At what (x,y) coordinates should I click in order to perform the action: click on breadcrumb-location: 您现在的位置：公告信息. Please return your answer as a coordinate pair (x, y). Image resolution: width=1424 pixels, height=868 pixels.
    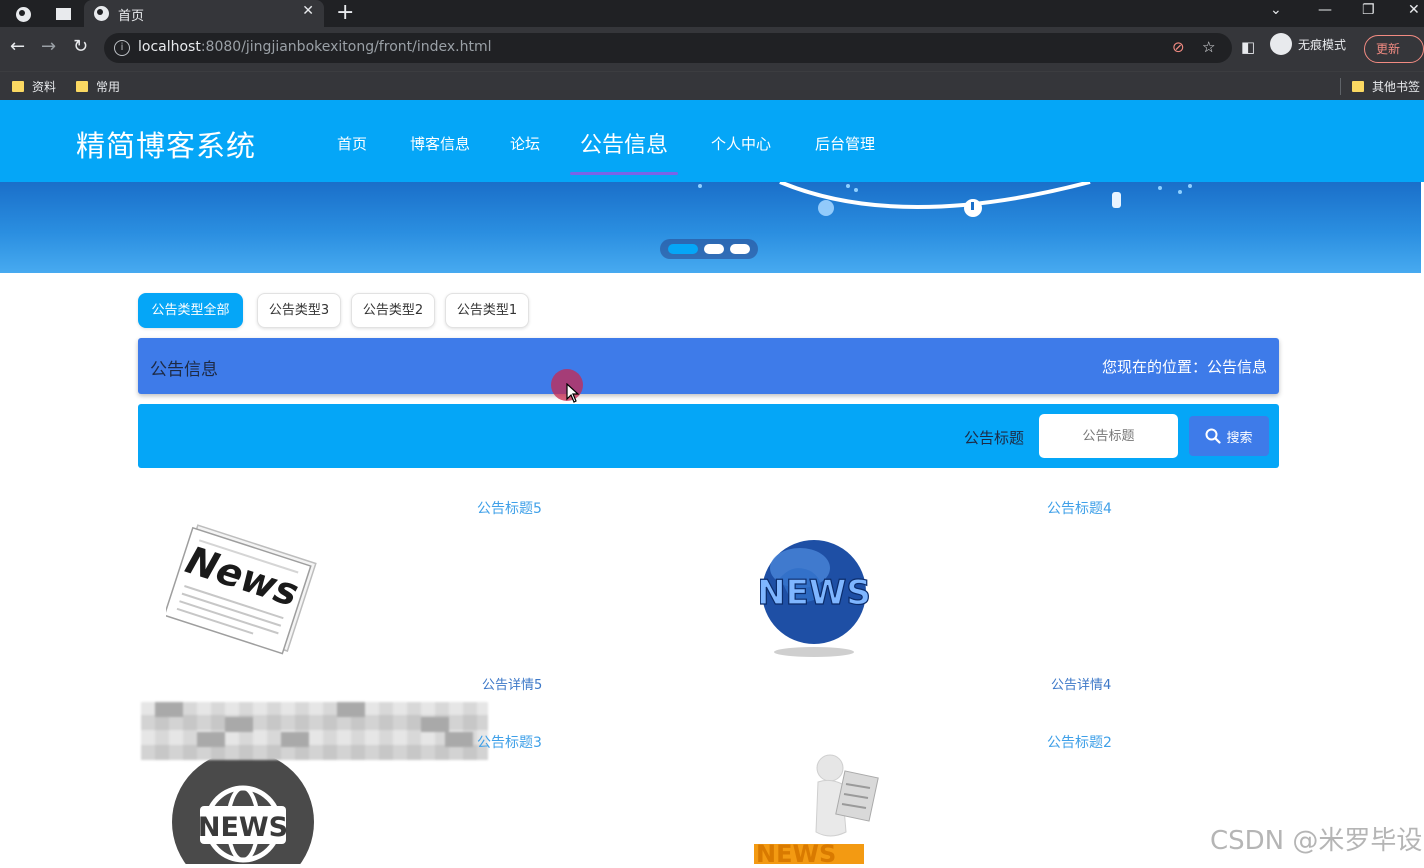
    Looking at the image, I should click on (1184, 367).